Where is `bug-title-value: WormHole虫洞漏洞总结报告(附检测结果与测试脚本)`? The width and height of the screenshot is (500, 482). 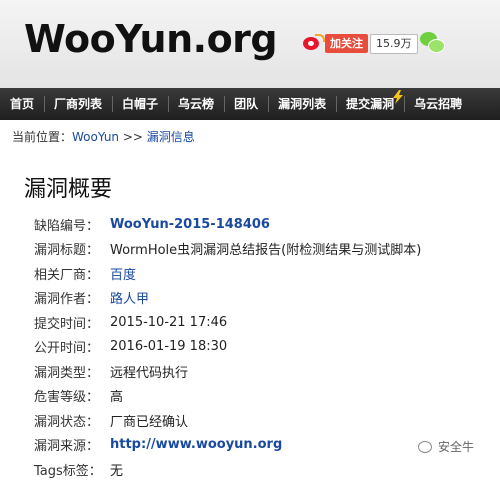 bug-title-value: WormHole虫洞漏洞总结报告(附检测结果与测试脚本) is located at coordinates (266, 251).